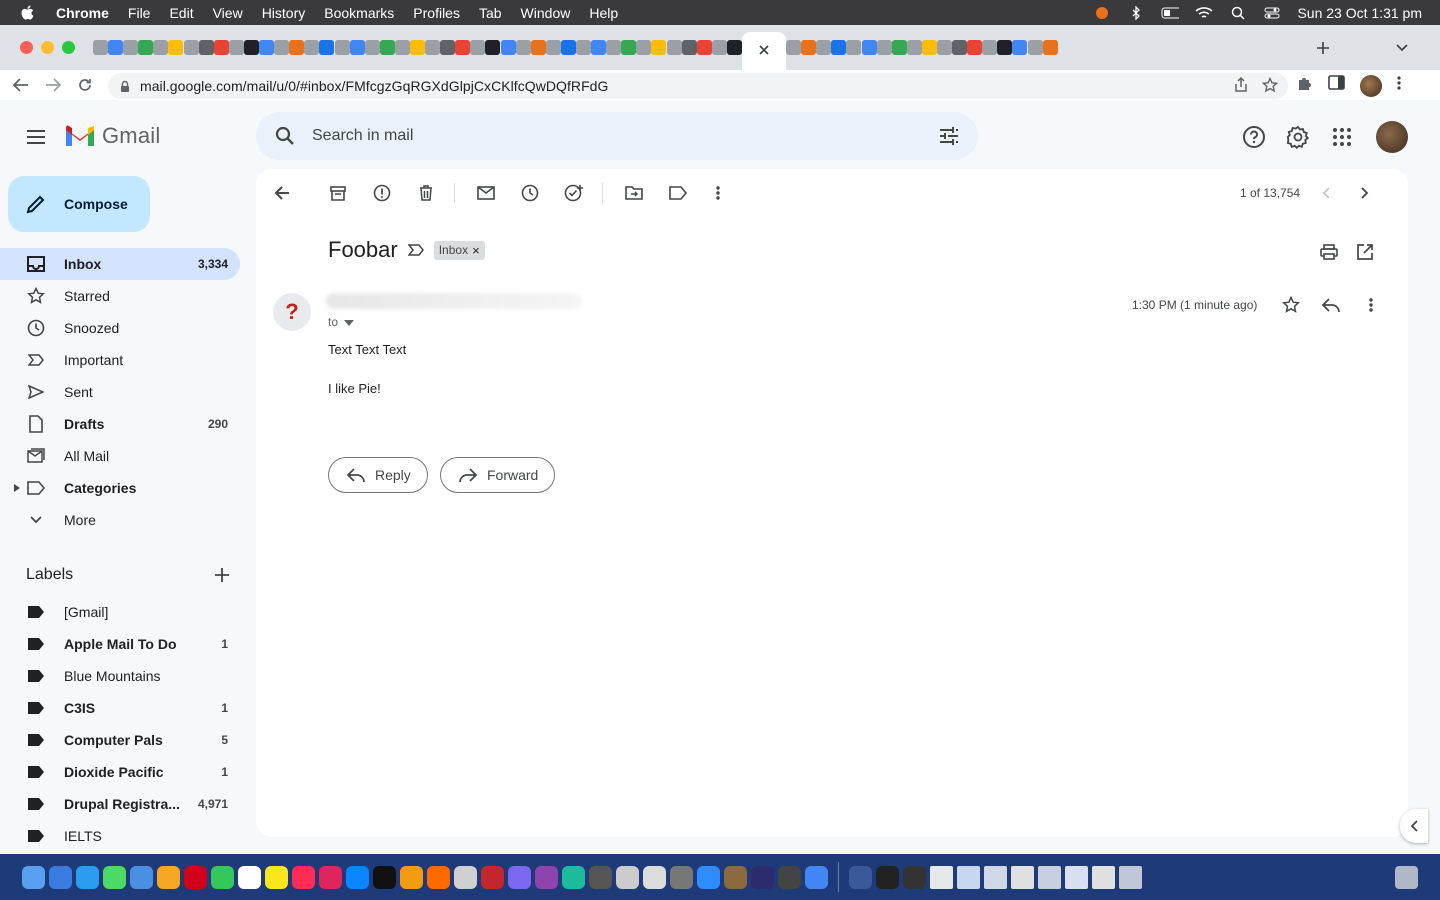 The height and width of the screenshot is (900, 1440). What do you see at coordinates (112, 136) in the screenshot?
I see `gmail-logo: Gmail` at bounding box center [112, 136].